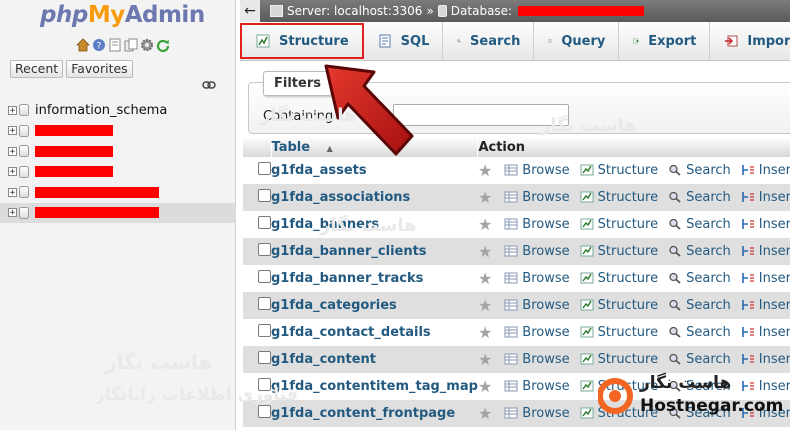 Image resolution: width=790 pixels, height=430 pixels. Describe the element at coordinates (250, 11) in the screenshot. I see `collapse-arrow-icon: ←` at that location.